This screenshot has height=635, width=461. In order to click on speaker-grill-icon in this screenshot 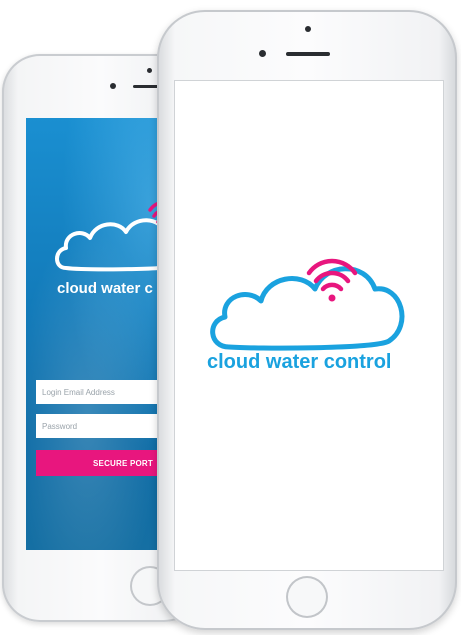, I will do `click(308, 54)`.